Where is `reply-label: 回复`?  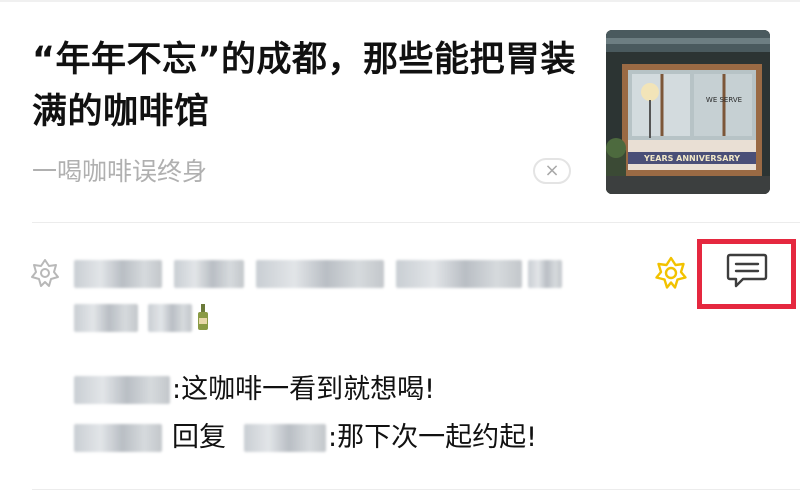
reply-label: 回复 is located at coordinates (199, 437).